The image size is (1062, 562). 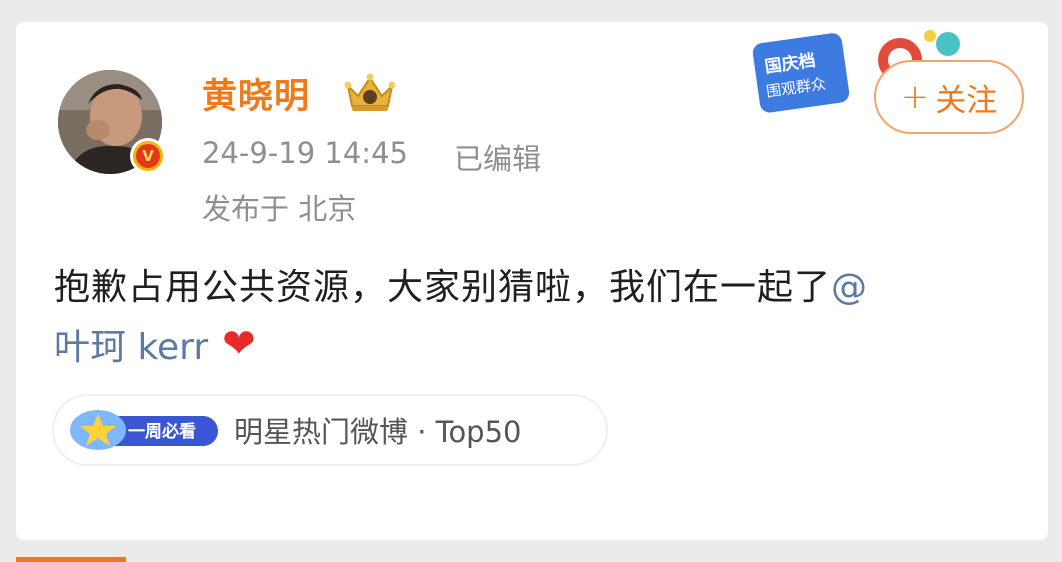 I want to click on verified-v-icon: V, so click(x=148, y=156).